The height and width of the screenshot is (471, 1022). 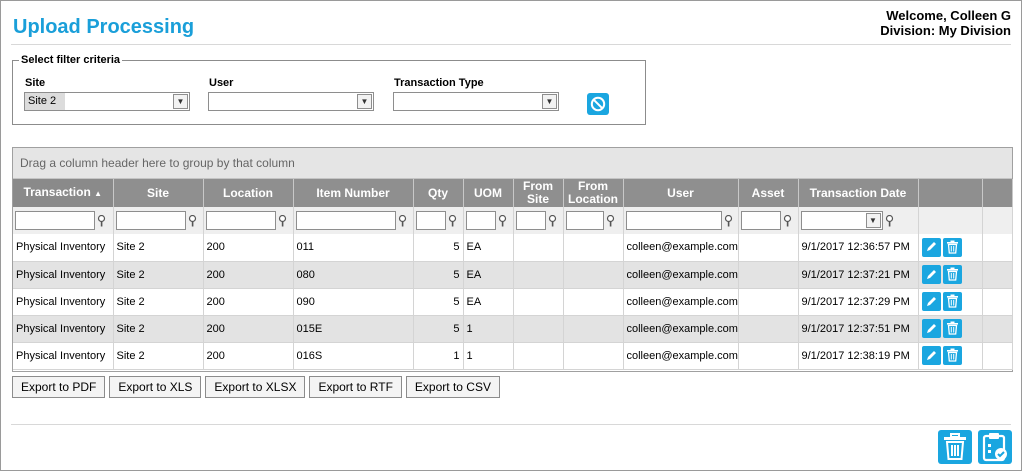 What do you see at coordinates (59, 387) in the screenshot?
I see `export-pdf-button: Export to PDF` at bounding box center [59, 387].